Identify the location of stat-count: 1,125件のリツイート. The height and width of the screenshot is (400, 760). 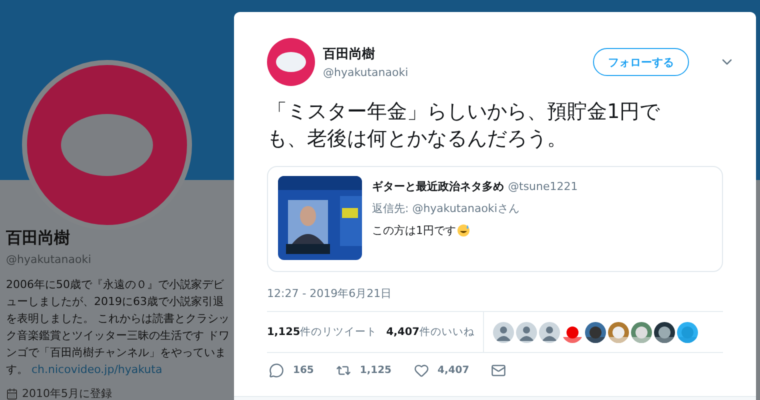
(322, 332).